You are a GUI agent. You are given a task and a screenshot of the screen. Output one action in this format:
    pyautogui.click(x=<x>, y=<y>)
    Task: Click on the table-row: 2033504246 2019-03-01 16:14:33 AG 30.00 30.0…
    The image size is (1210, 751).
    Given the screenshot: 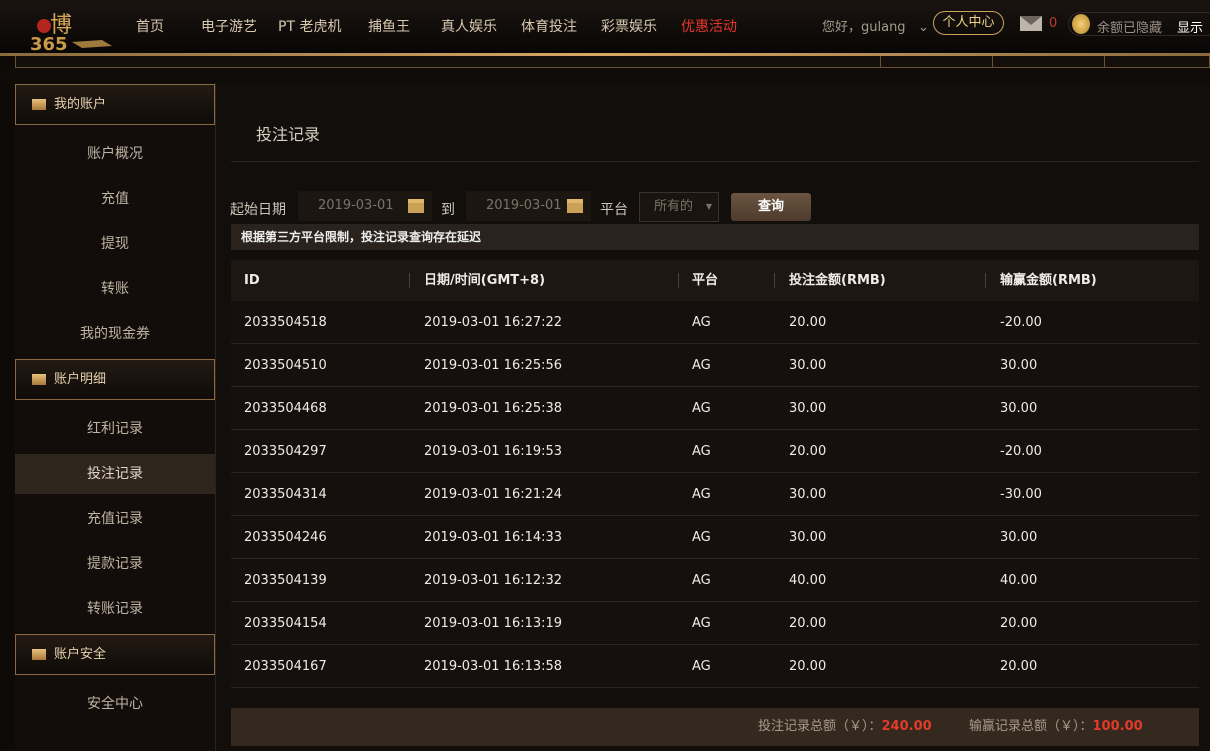 What is the action you would take?
    pyautogui.click(x=715, y=537)
    